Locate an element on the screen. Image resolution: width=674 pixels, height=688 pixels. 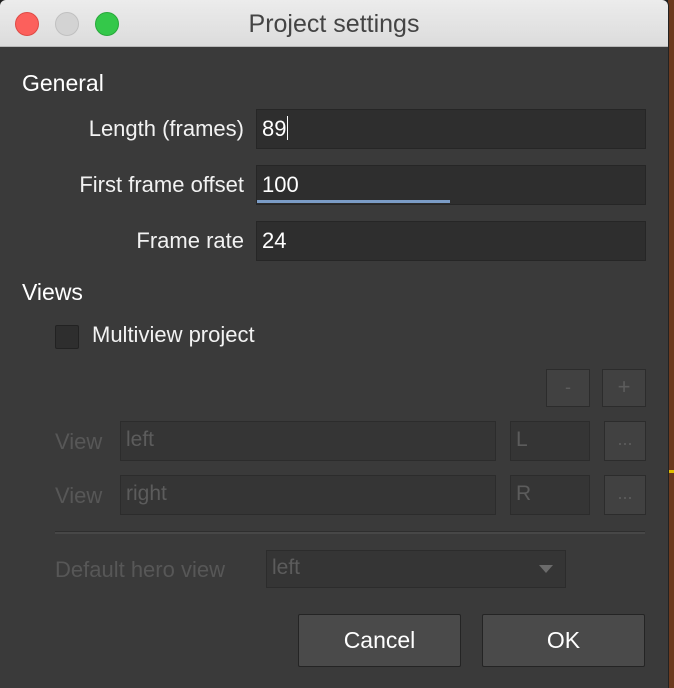
first-frame-offset-value: 100 is located at coordinates (280, 184).